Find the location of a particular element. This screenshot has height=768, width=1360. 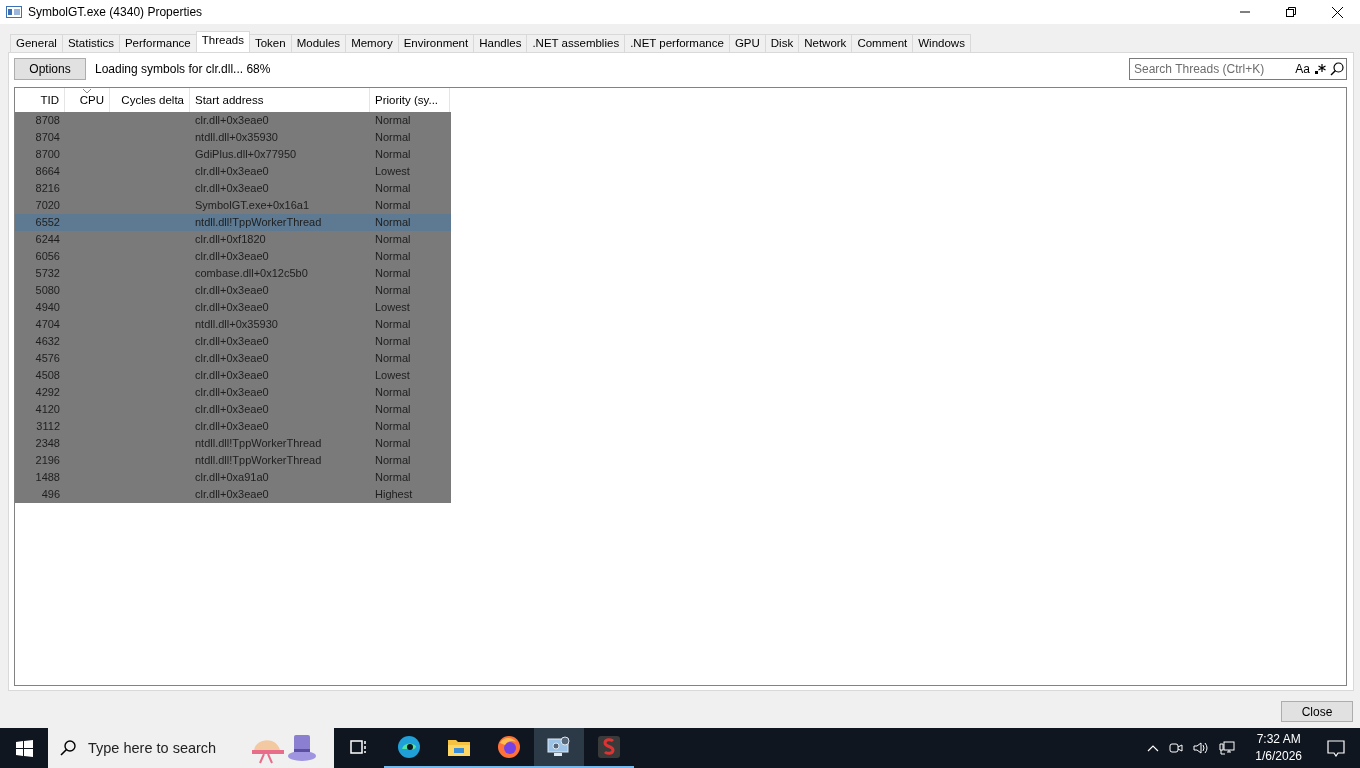

notification-icon is located at coordinates (1336, 748).